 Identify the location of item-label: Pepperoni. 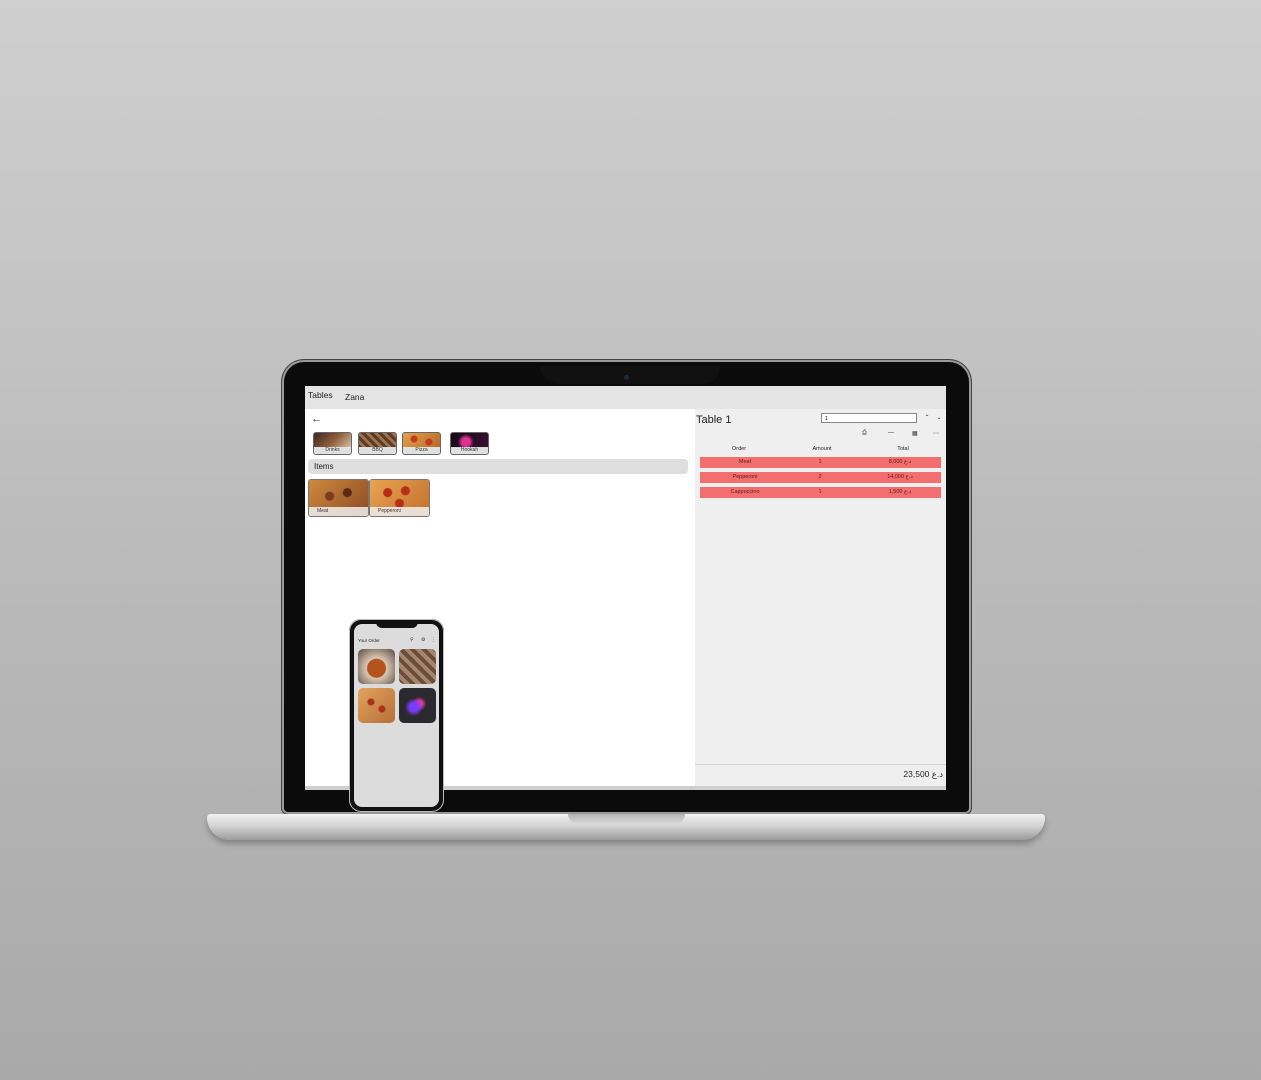
(399, 511).